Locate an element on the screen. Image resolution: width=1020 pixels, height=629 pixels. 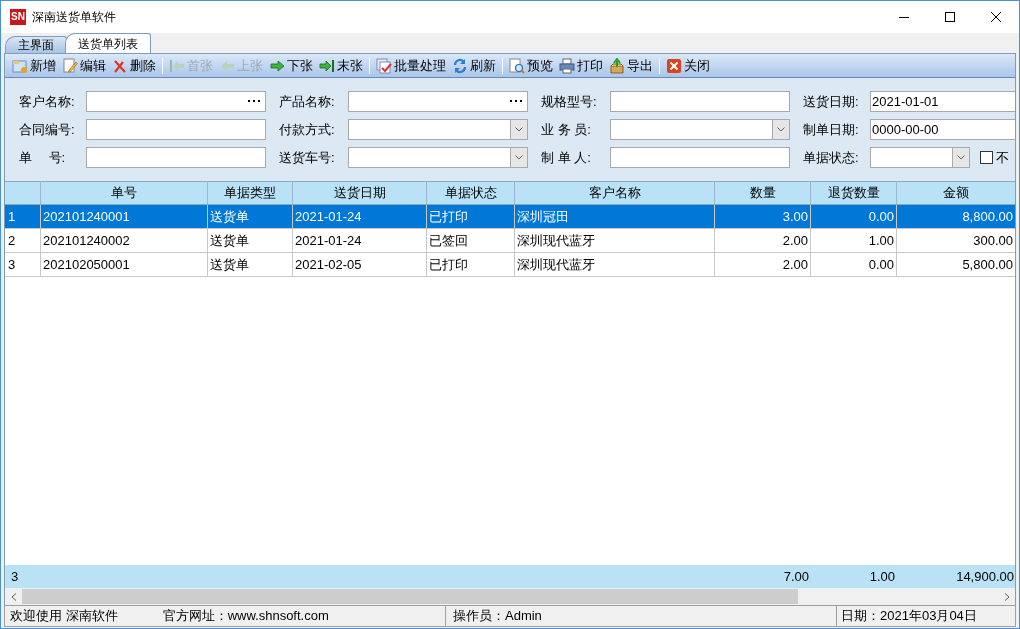
table-cell: 已打印 is located at coordinates (471, 264).